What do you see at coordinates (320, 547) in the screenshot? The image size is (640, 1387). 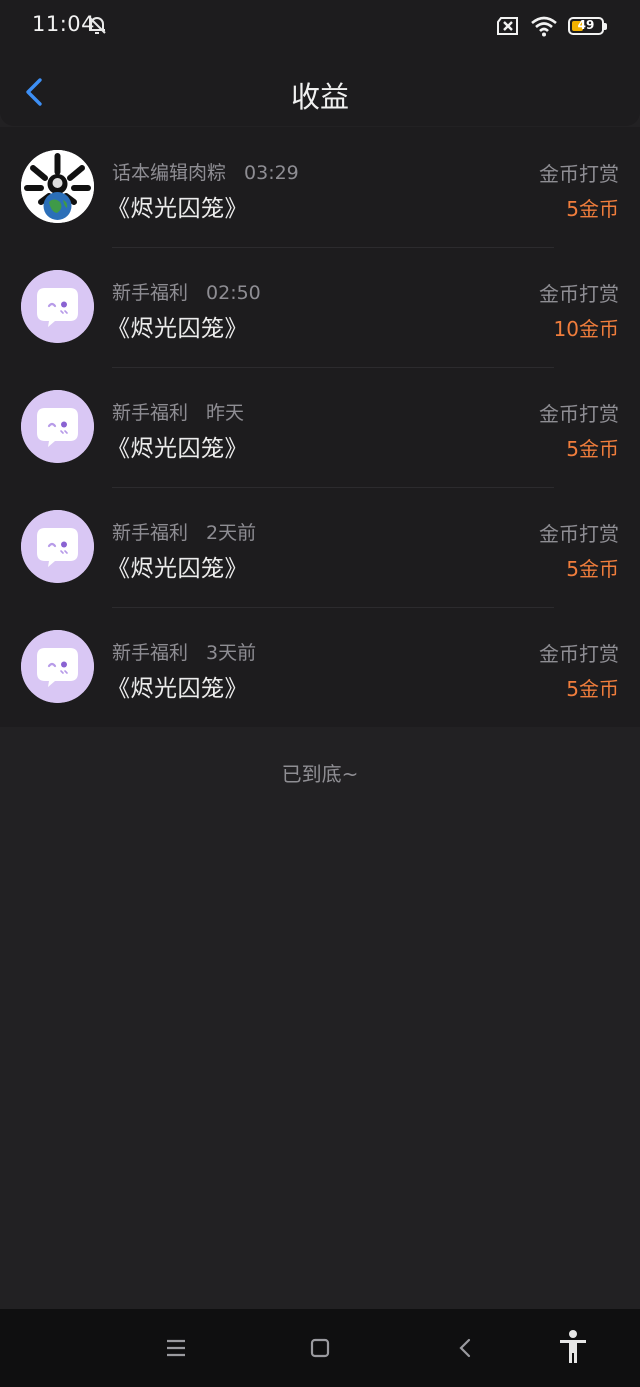 I see `list-item: 新手福利 2天前 《烬光囚笼》 金币打赏 5金币` at bounding box center [320, 547].